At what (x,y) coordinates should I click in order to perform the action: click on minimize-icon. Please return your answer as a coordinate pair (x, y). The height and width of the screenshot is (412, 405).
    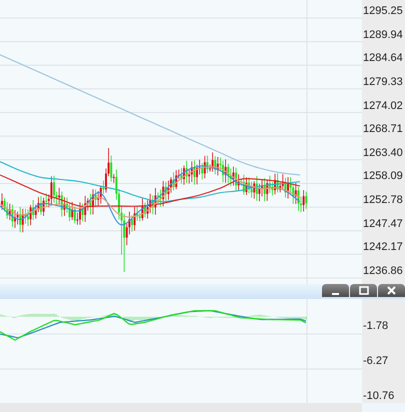
    Looking at the image, I should click on (335, 293).